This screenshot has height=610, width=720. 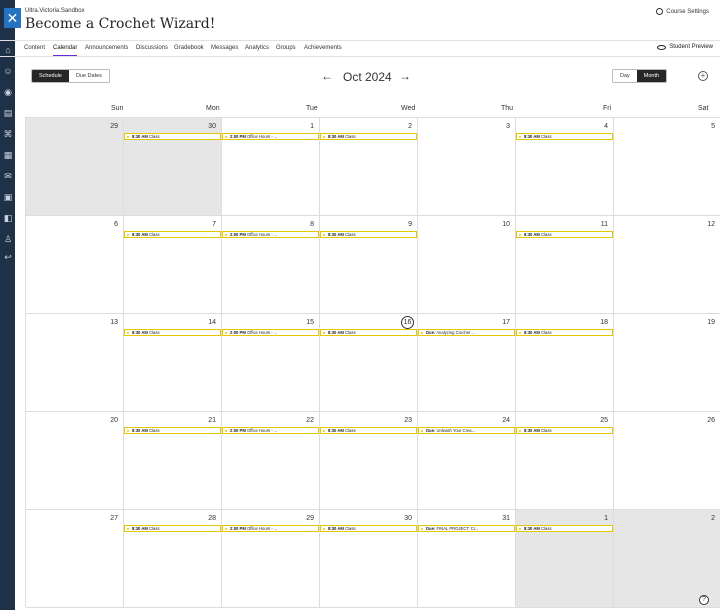 I want to click on calendar-day-cell: 12, so click(x=667, y=265).